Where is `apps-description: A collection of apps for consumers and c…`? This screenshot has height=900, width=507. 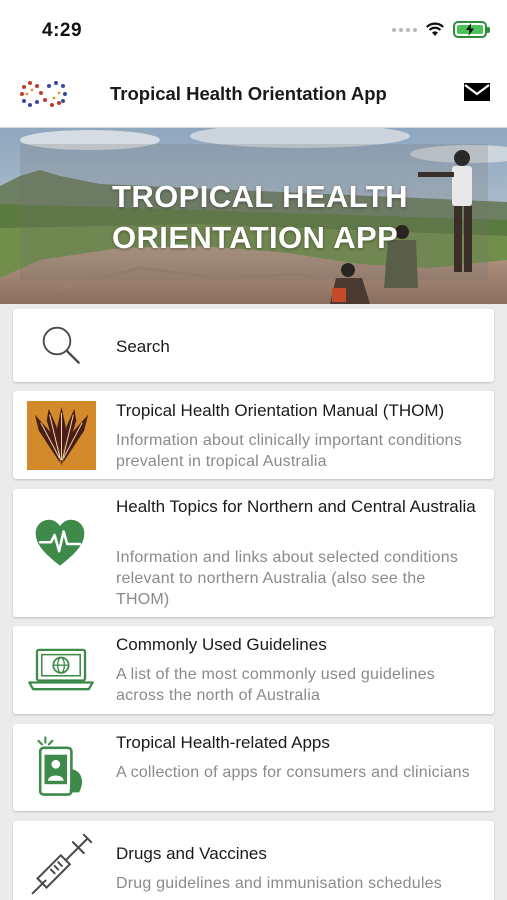 apps-description: A collection of apps for consumers and c… is located at coordinates (293, 772).